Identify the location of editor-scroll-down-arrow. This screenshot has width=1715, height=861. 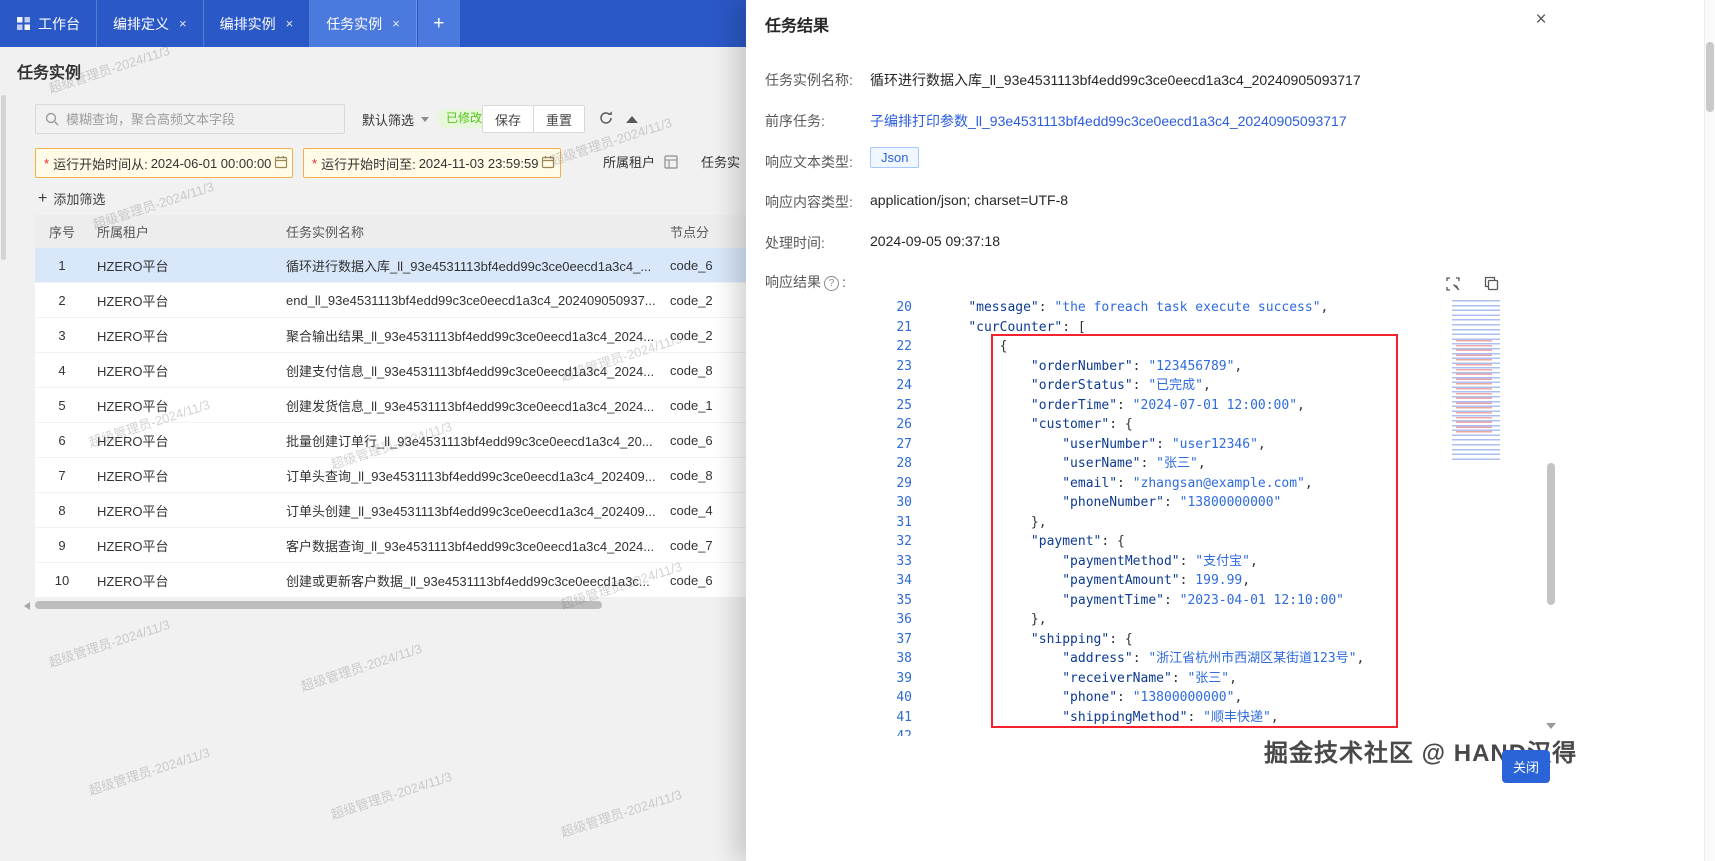
(1551, 726).